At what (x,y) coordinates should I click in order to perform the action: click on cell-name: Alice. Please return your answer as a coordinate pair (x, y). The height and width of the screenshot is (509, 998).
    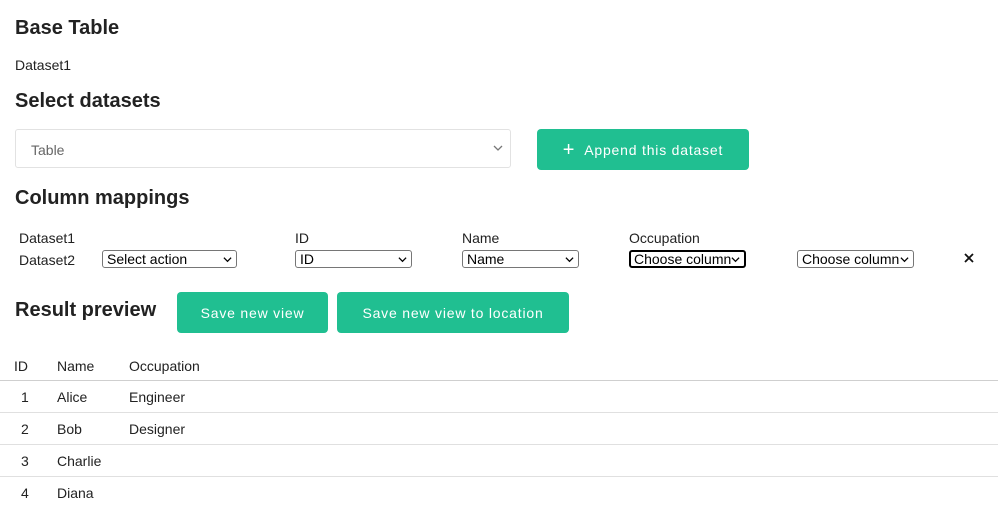
    Looking at the image, I should click on (72, 397).